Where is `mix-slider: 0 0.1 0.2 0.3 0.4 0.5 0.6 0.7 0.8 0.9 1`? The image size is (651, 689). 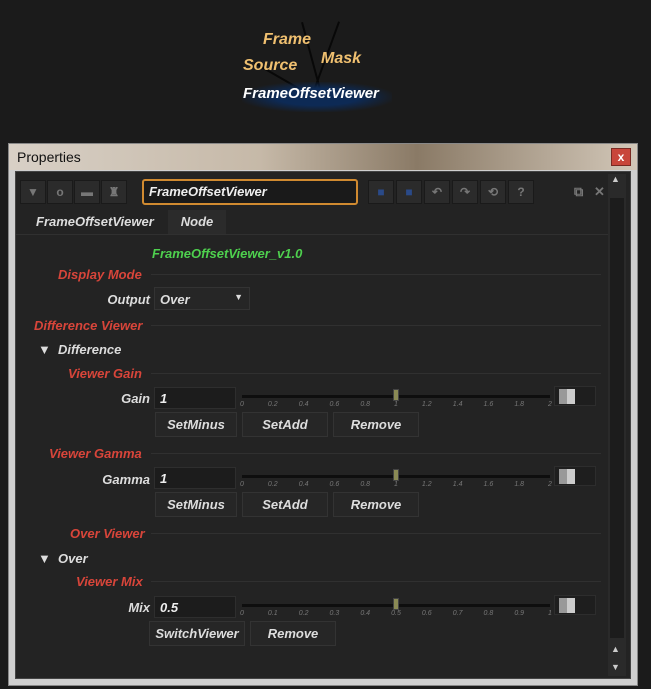
mix-slider: 0 0.1 0.2 0.3 0.4 0.5 0.6 0.7 0.8 0.9 1 is located at coordinates (396, 610).